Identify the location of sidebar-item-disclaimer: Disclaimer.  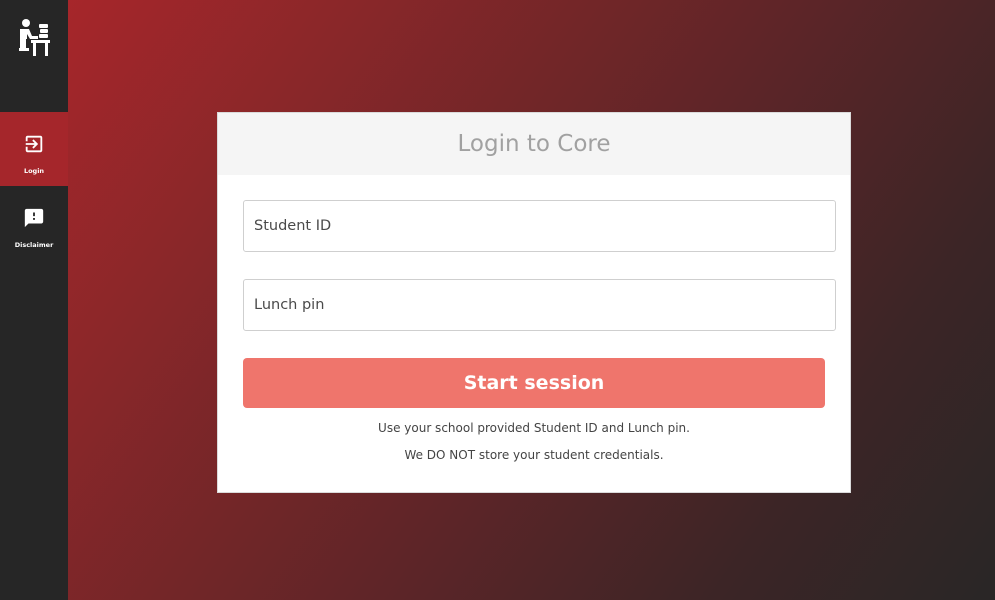
(34, 223).